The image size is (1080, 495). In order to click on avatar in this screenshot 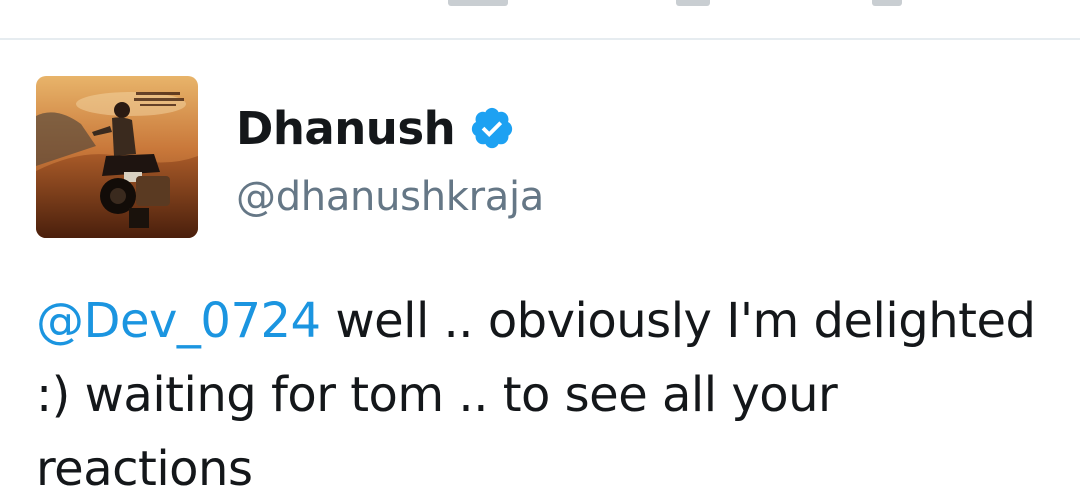, I will do `click(117, 157)`.